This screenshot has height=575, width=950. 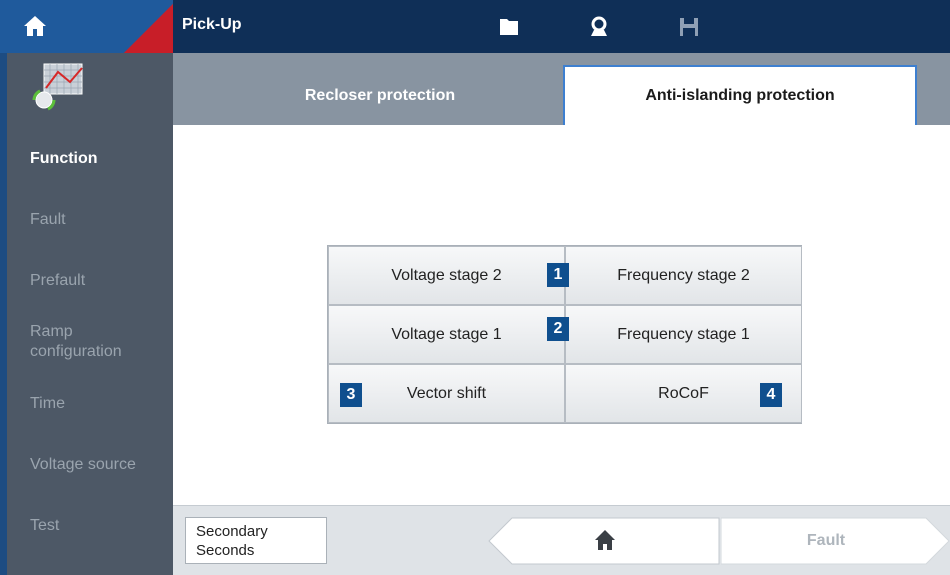 What do you see at coordinates (212, 24) in the screenshot?
I see `page-title: Pick-Up` at bounding box center [212, 24].